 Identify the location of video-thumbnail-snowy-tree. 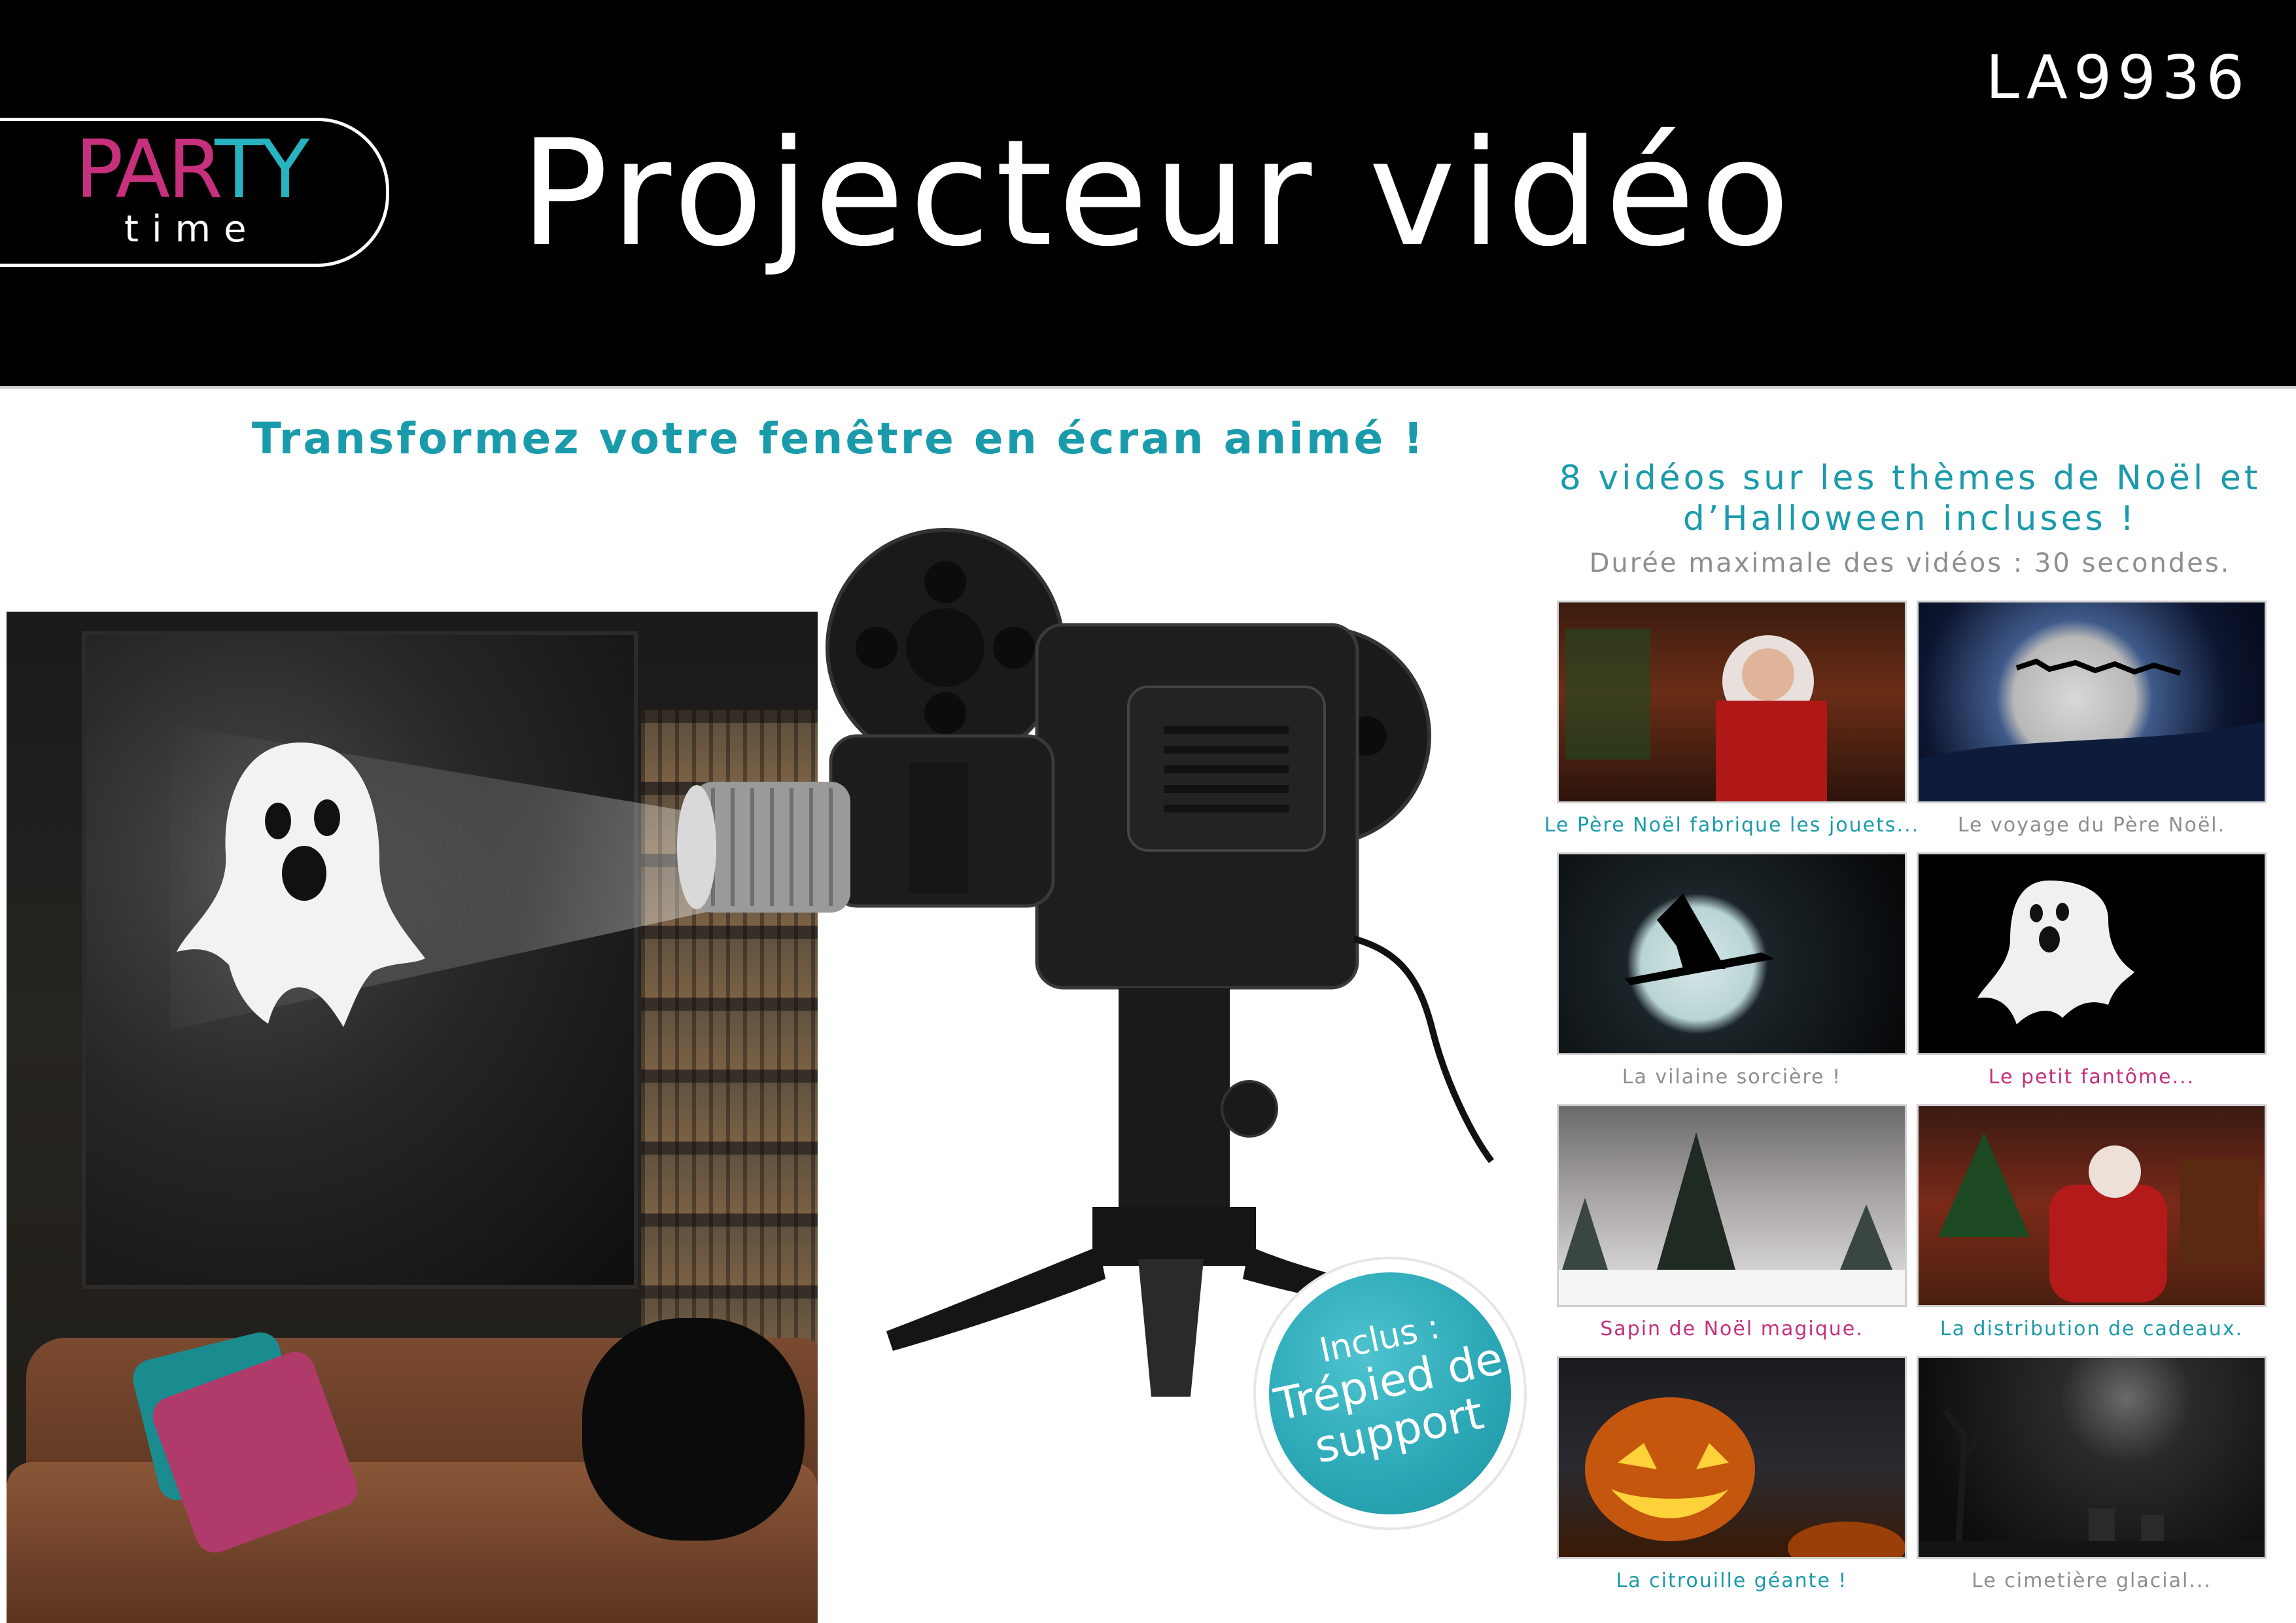
(1732, 1205).